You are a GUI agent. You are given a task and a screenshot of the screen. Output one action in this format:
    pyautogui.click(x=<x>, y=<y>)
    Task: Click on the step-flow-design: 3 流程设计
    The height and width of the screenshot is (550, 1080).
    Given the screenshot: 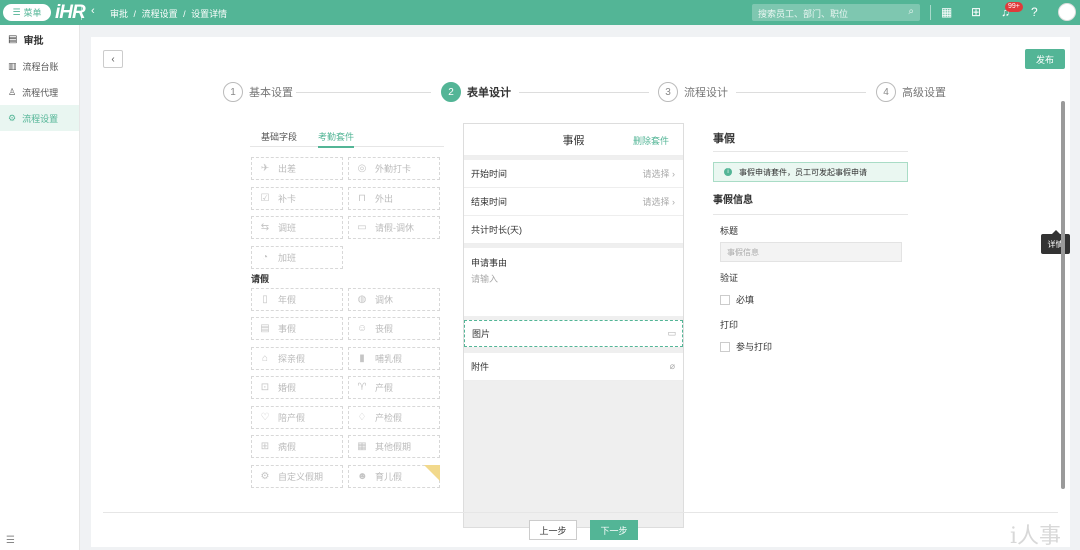 What is the action you would take?
    pyautogui.click(x=693, y=92)
    